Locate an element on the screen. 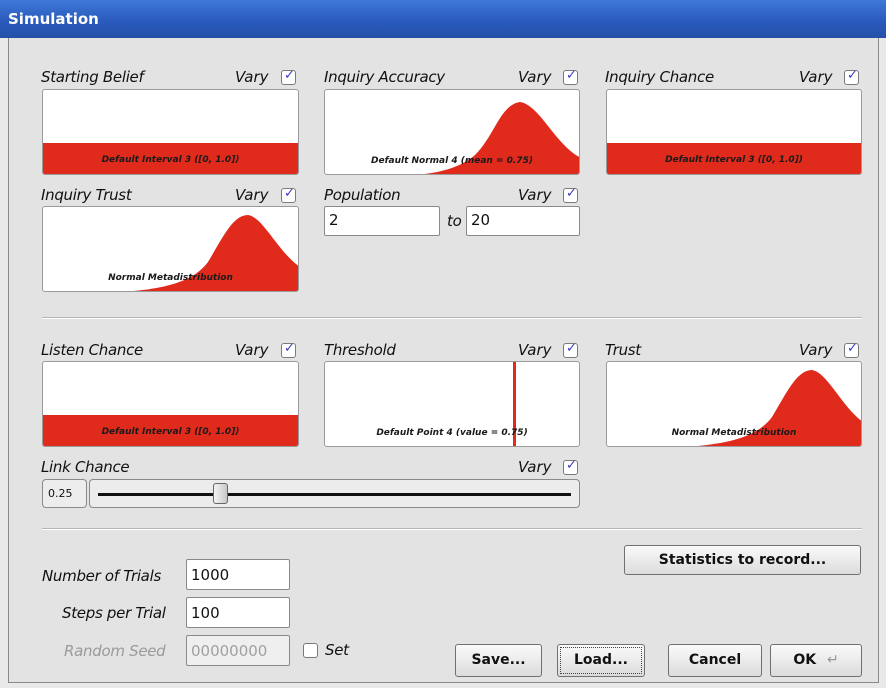 The height and width of the screenshot is (688, 886). inquiry-chance-vary-checkbox: ✓ is located at coordinates (851, 76).